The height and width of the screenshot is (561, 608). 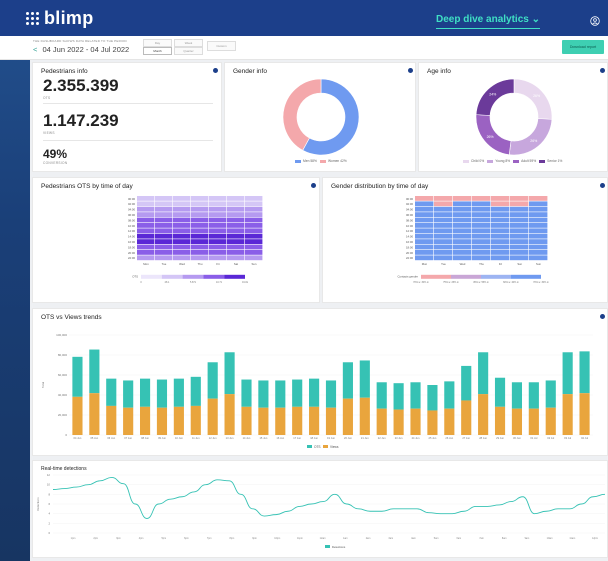 What do you see at coordinates (451, 282) in the screenshot?
I see `scale-tick: 75% w. 25% m` at bounding box center [451, 282].